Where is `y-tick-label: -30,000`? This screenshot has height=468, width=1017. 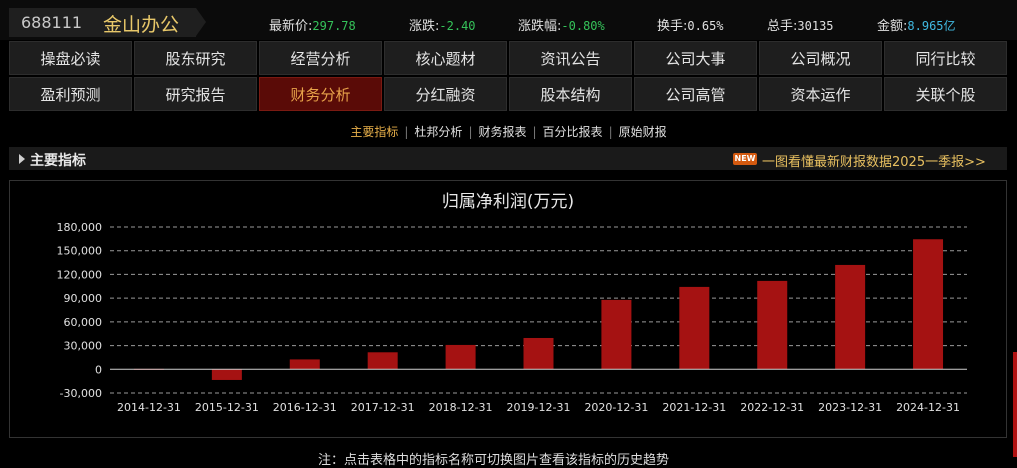 y-tick-label: -30,000 is located at coordinates (81, 393).